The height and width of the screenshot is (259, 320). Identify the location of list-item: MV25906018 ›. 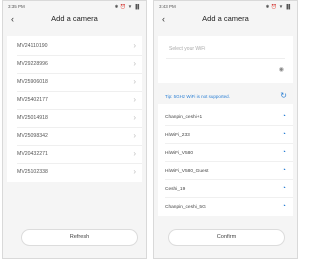
(74, 83).